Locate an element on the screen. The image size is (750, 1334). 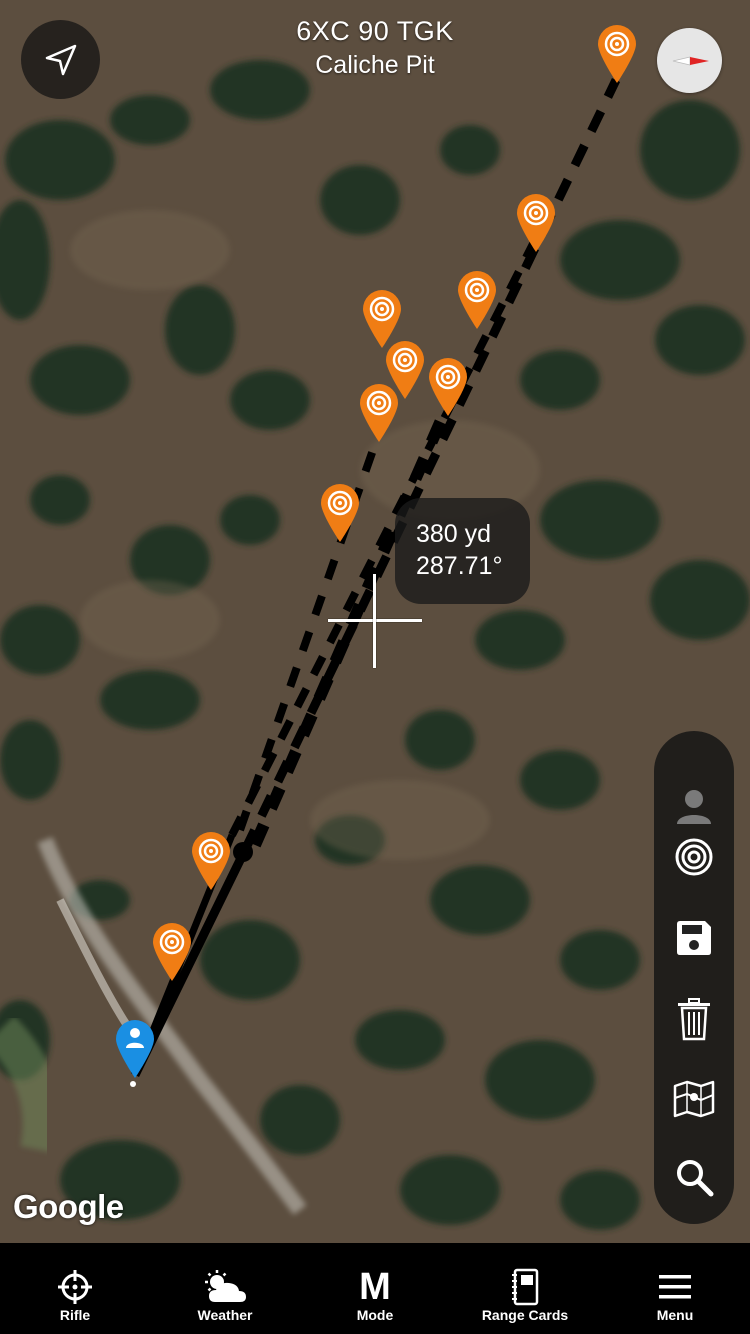
locate-me-button is located at coordinates (60, 59).